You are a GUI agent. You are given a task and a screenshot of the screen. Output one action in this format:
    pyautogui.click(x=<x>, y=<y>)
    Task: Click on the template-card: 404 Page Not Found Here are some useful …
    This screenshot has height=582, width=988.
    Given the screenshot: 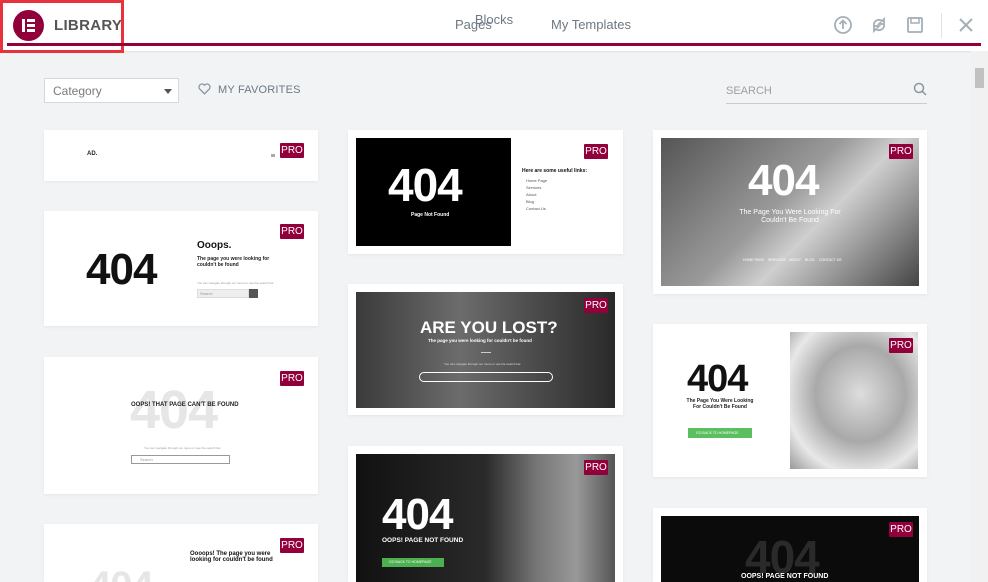 What is the action you would take?
    pyautogui.click(x=485, y=192)
    